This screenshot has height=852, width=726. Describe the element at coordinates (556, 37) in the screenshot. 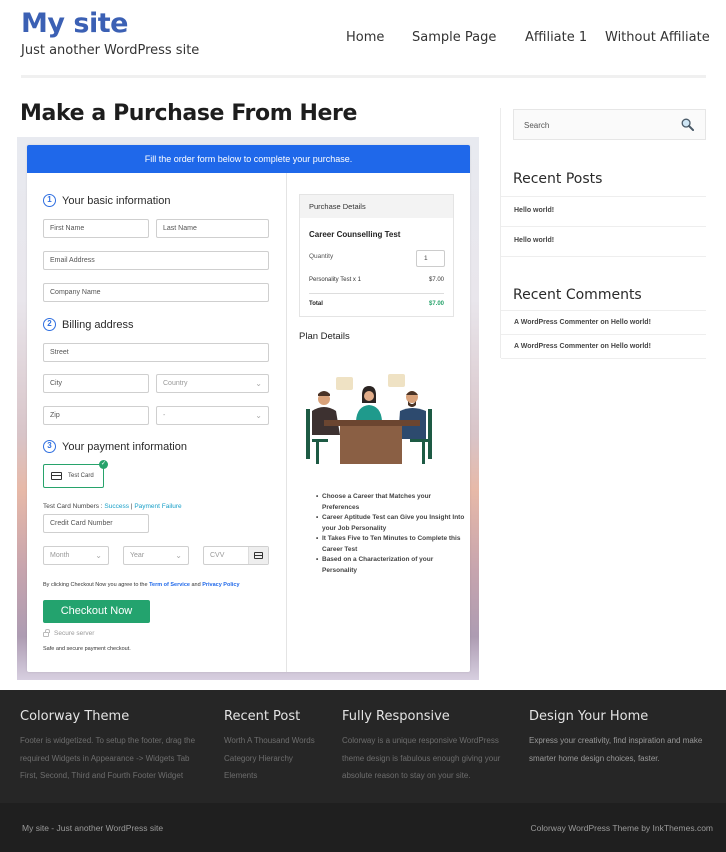

I see `nav-affiliate-1: Affiliate 1` at that location.